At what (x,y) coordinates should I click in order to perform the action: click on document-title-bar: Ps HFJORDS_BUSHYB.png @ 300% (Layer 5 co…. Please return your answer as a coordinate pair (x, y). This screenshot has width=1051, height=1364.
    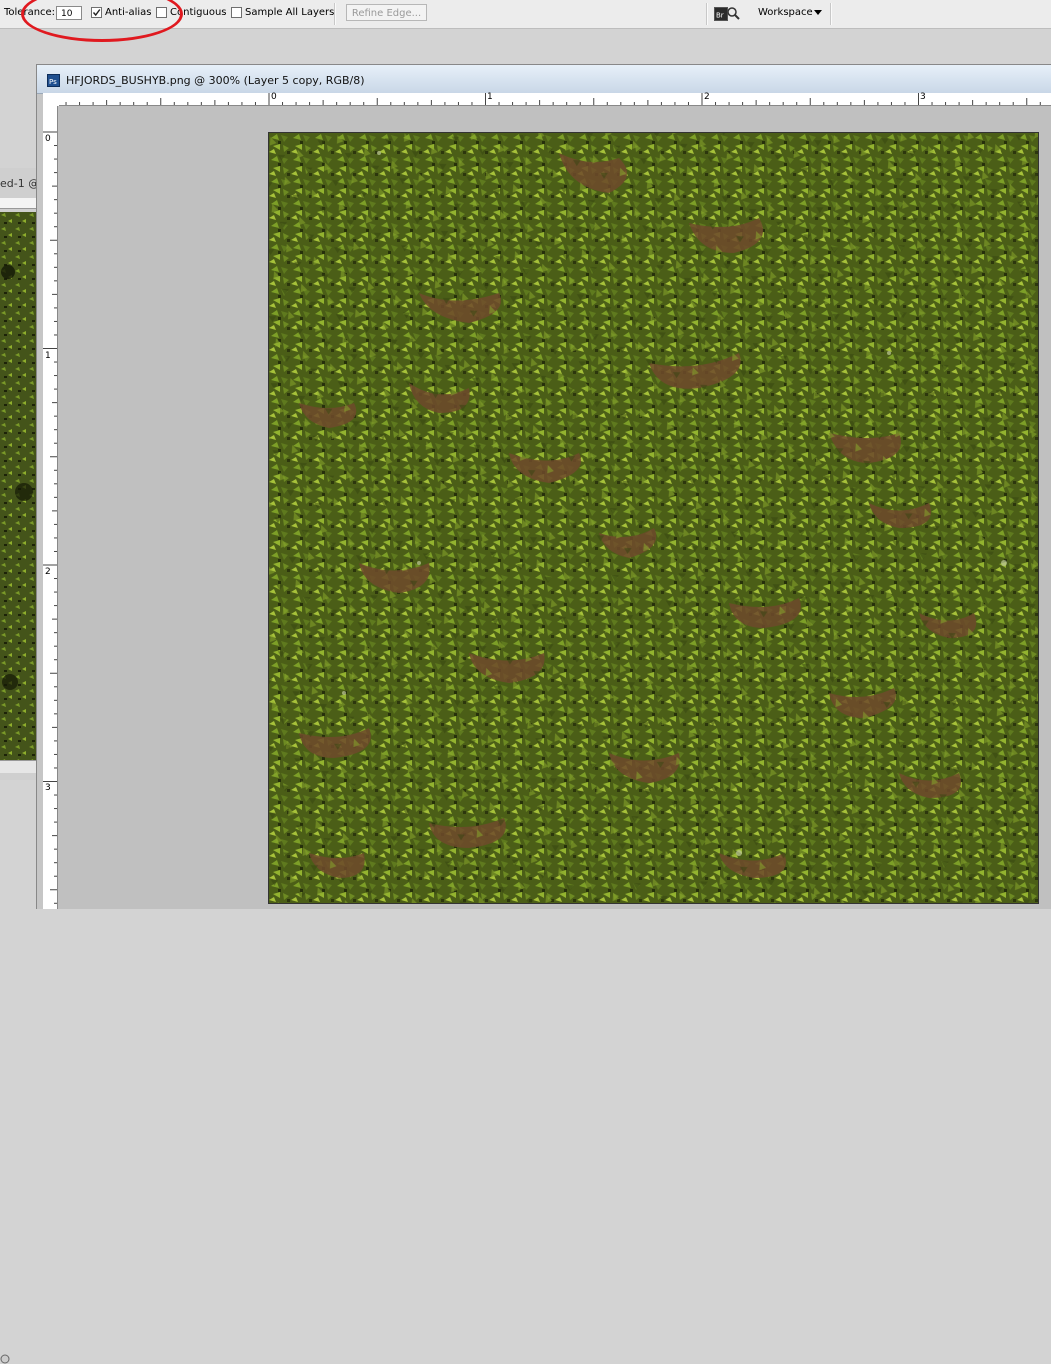
    Looking at the image, I should click on (544, 79).